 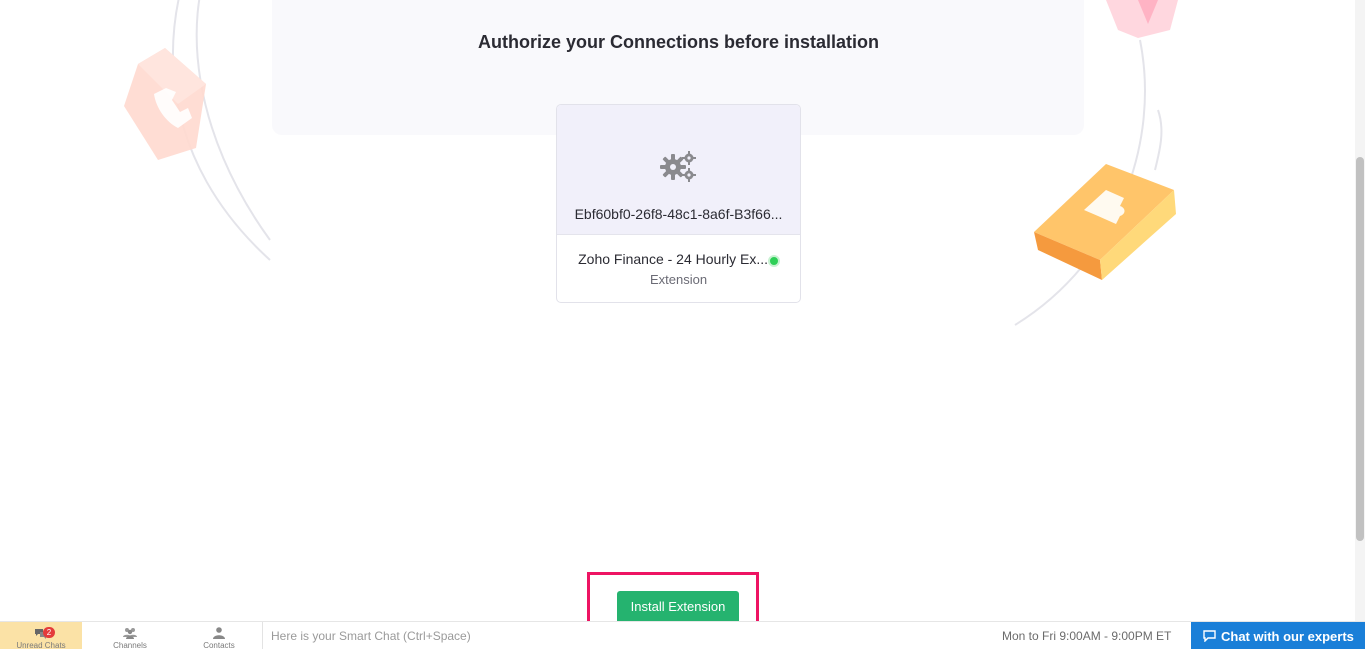 What do you see at coordinates (371, 636) in the screenshot?
I see `smart-chat-input: Here is your Smart Chat (Ctrl+Space)` at bounding box center [371, 636].